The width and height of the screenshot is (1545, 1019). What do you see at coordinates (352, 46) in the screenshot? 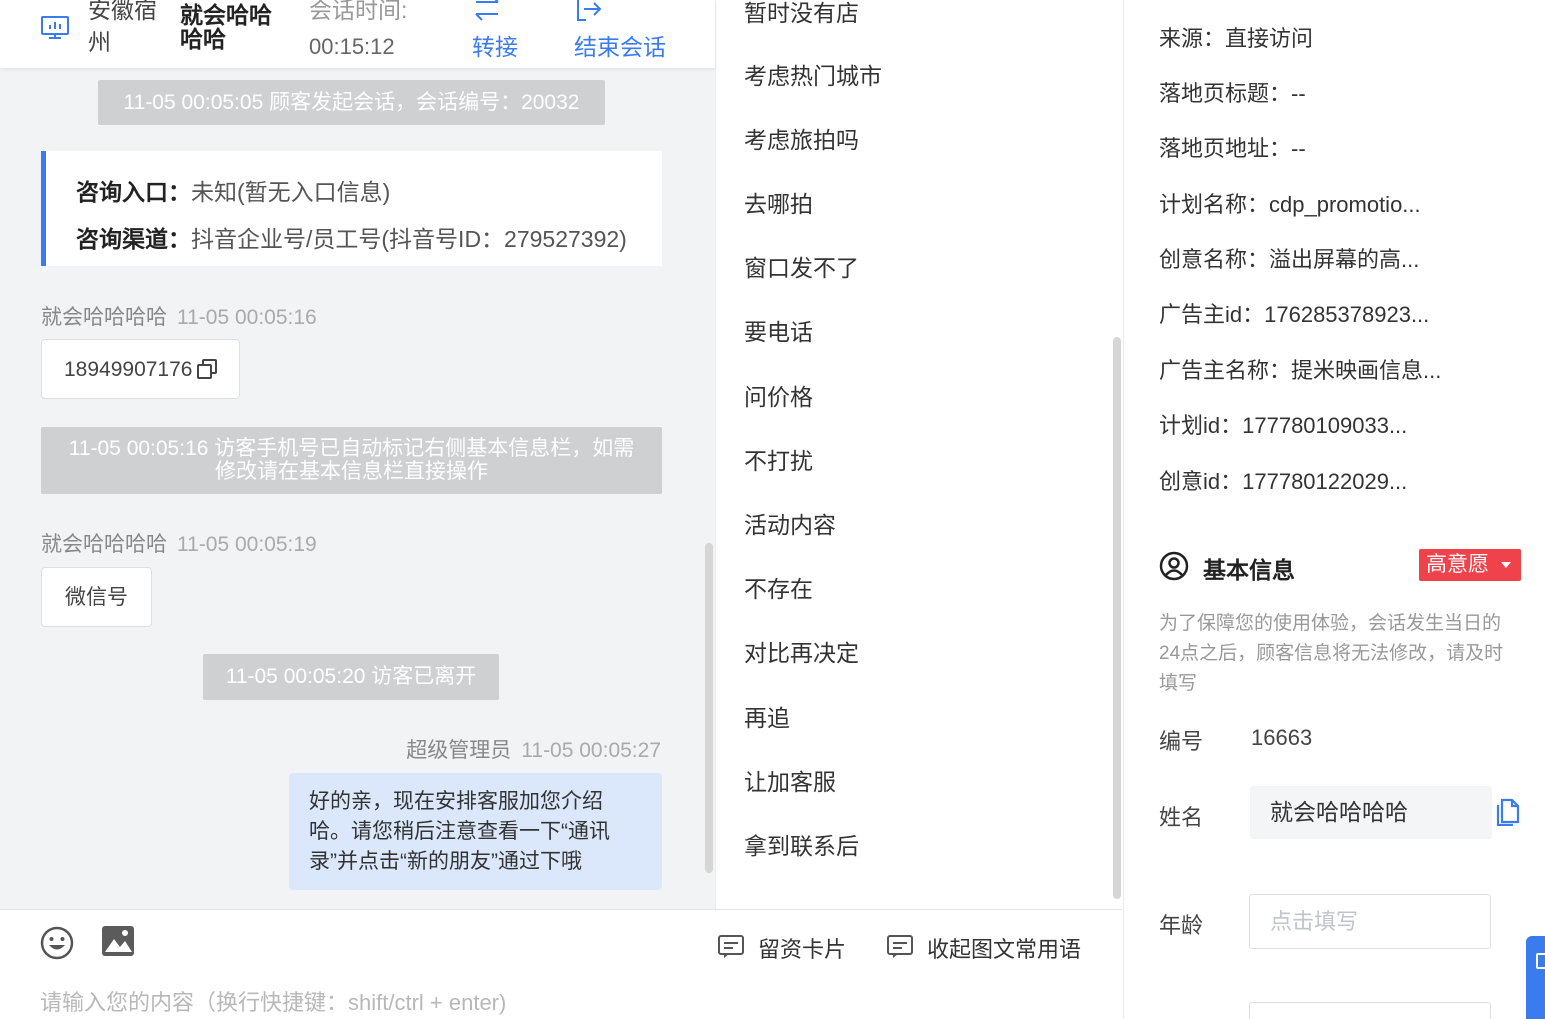
I see `session-time-value: 00:15:12` at bounding box center [352, 46].